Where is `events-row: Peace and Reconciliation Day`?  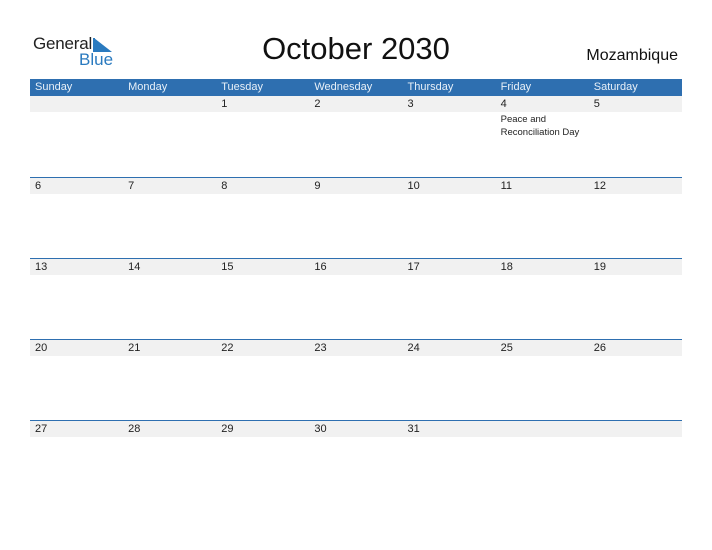 events-row: Peace and Reconciliation Day is located at coordinates (356, 125).